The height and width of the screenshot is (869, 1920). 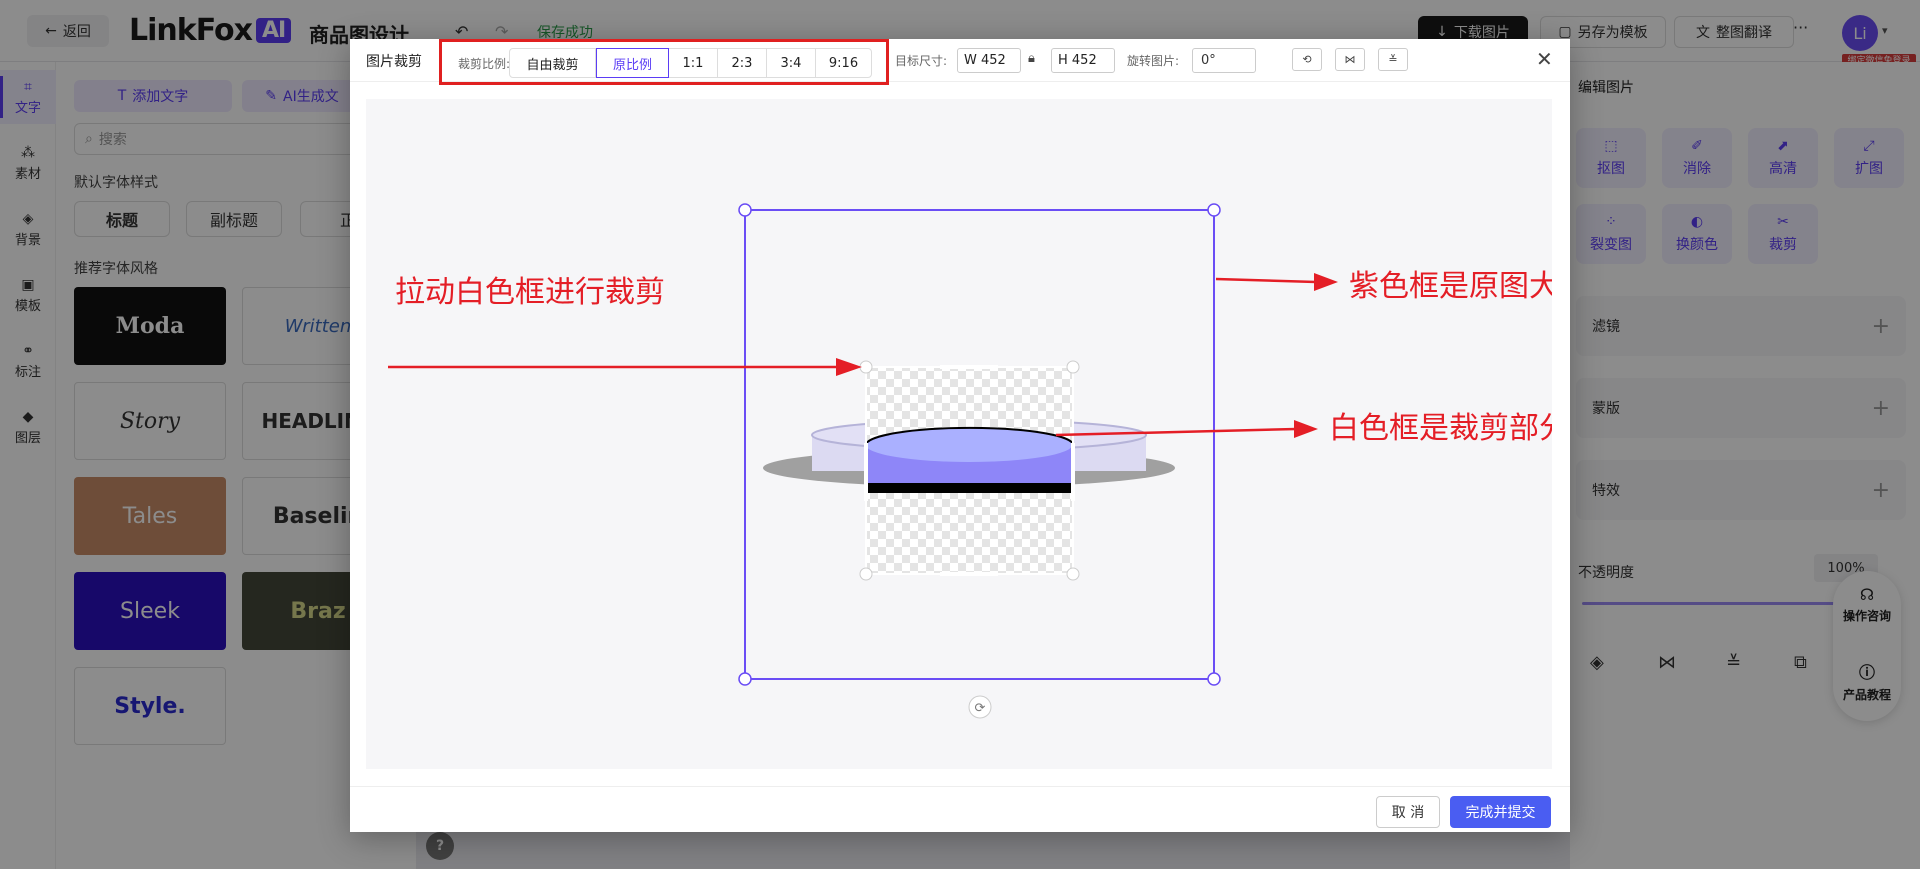 What do you see at coordinates (989, 60) in the screenshot?
I see `width-input: W 452` at bounding box center [989, 60].